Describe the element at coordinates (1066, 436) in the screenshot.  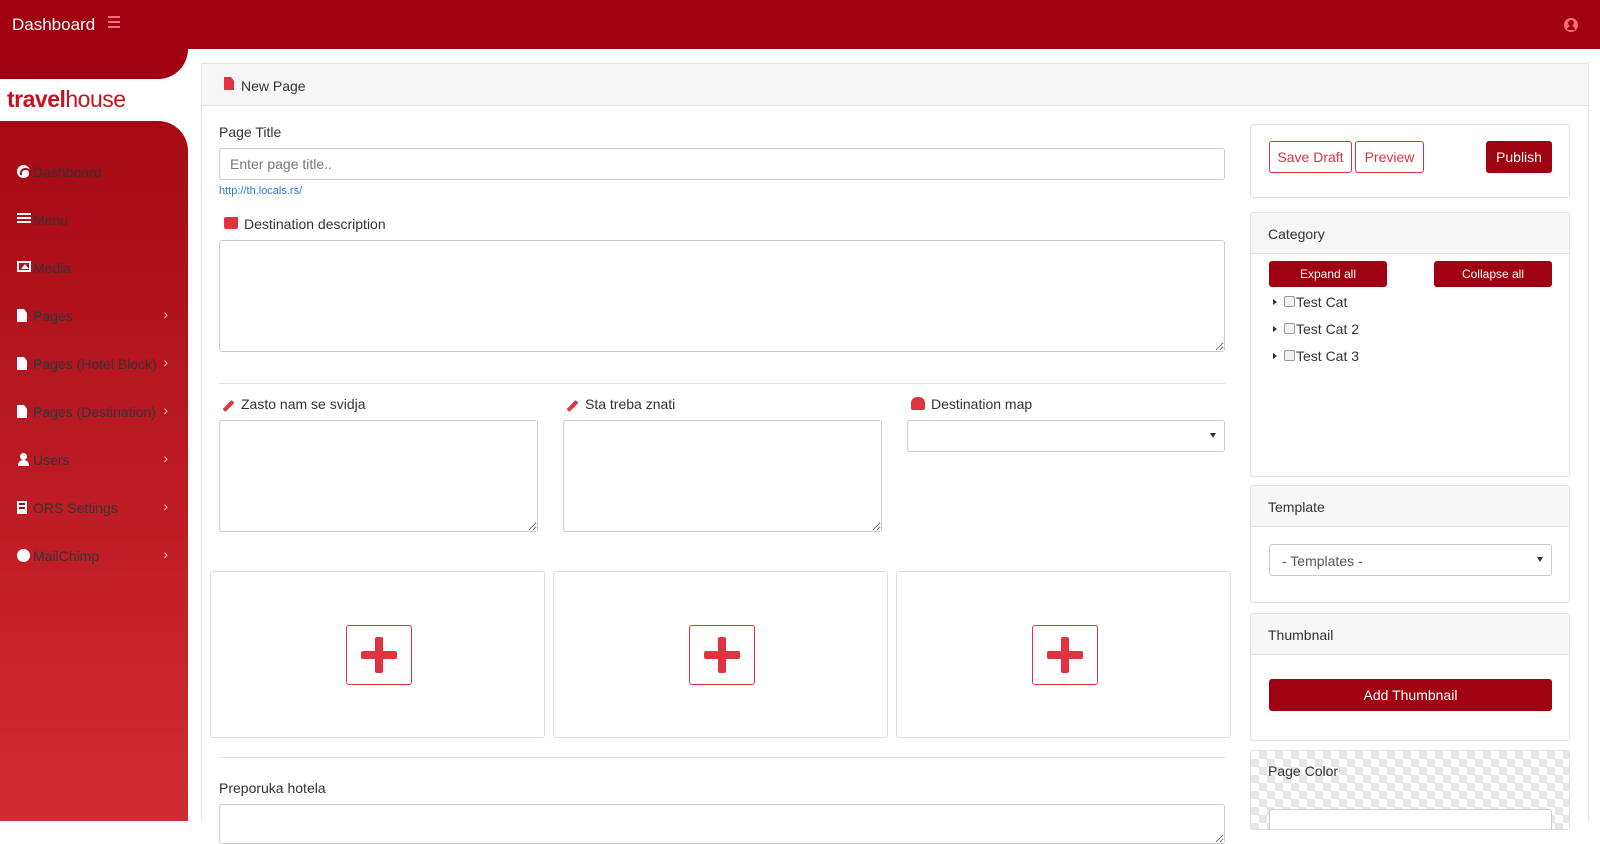
I see `destination-map-select` at that location.